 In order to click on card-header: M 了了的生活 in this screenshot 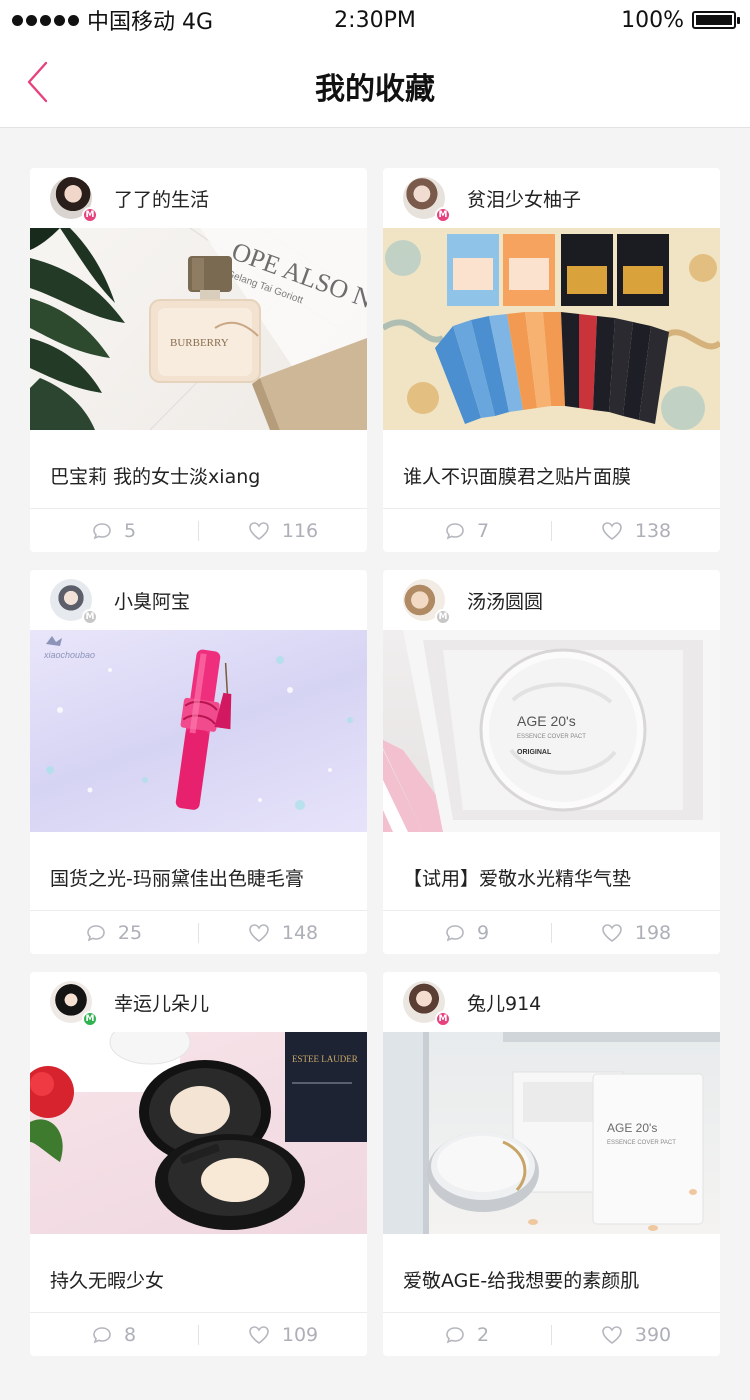, I will do `click(198, 198)`.